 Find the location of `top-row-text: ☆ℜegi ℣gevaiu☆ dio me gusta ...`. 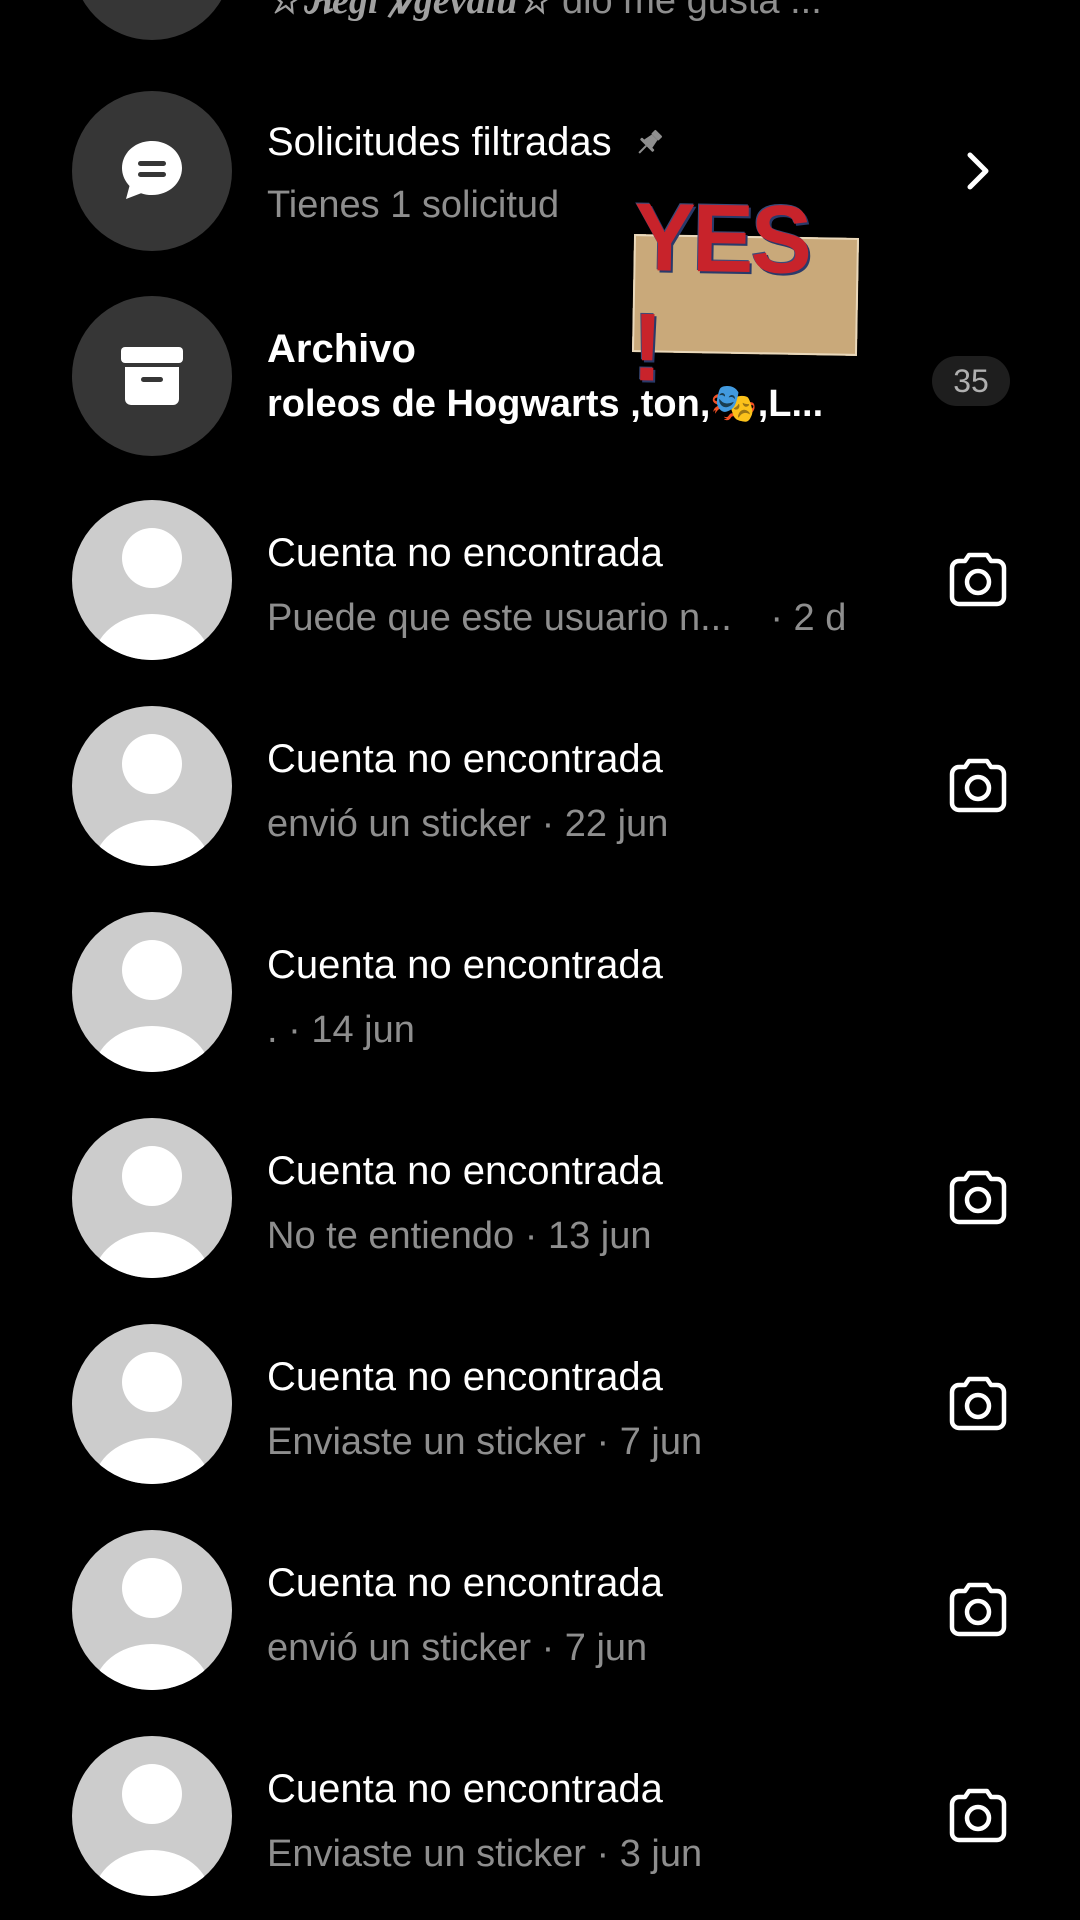

top-row-text: ☆ℜegi ℣gevaiu☆ dio me gusta ... is located at coordinates (544, 12).